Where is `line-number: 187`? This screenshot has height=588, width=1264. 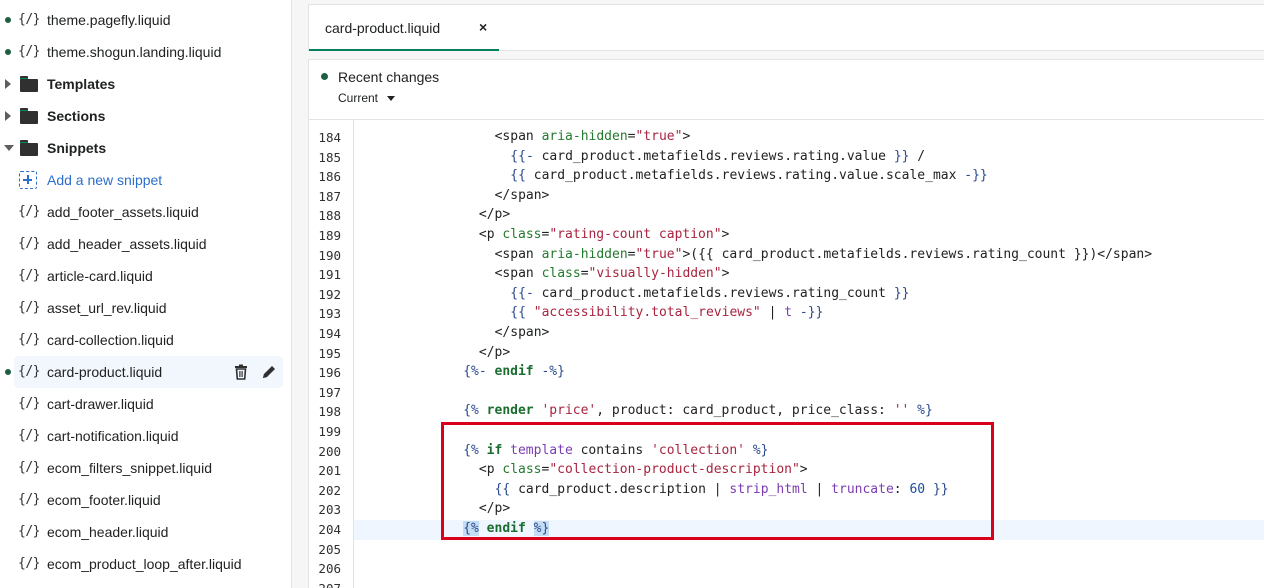 line-number: 187 is located at coordinates (329, 196).